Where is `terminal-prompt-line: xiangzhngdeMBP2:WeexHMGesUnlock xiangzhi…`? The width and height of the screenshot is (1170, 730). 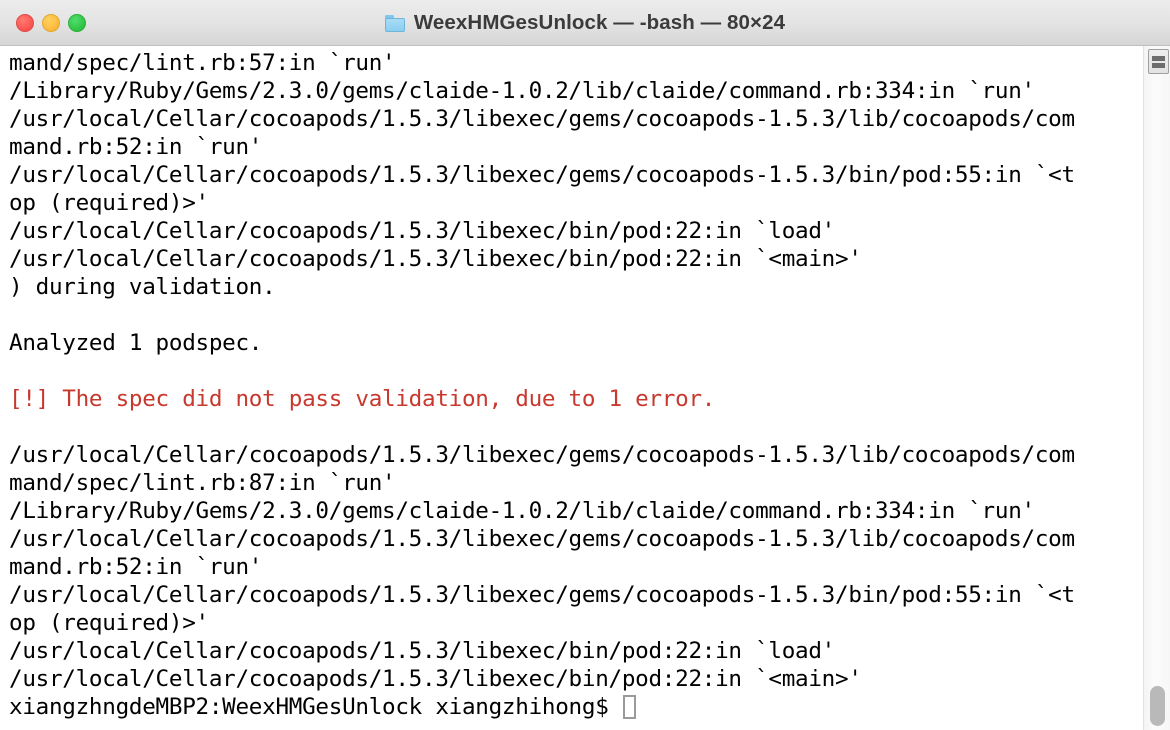
terminal-prompt-line: xiangzhngdeMBP2:WeexHMGesUnlock xiangzhi… is located at coordinates (573, 707).